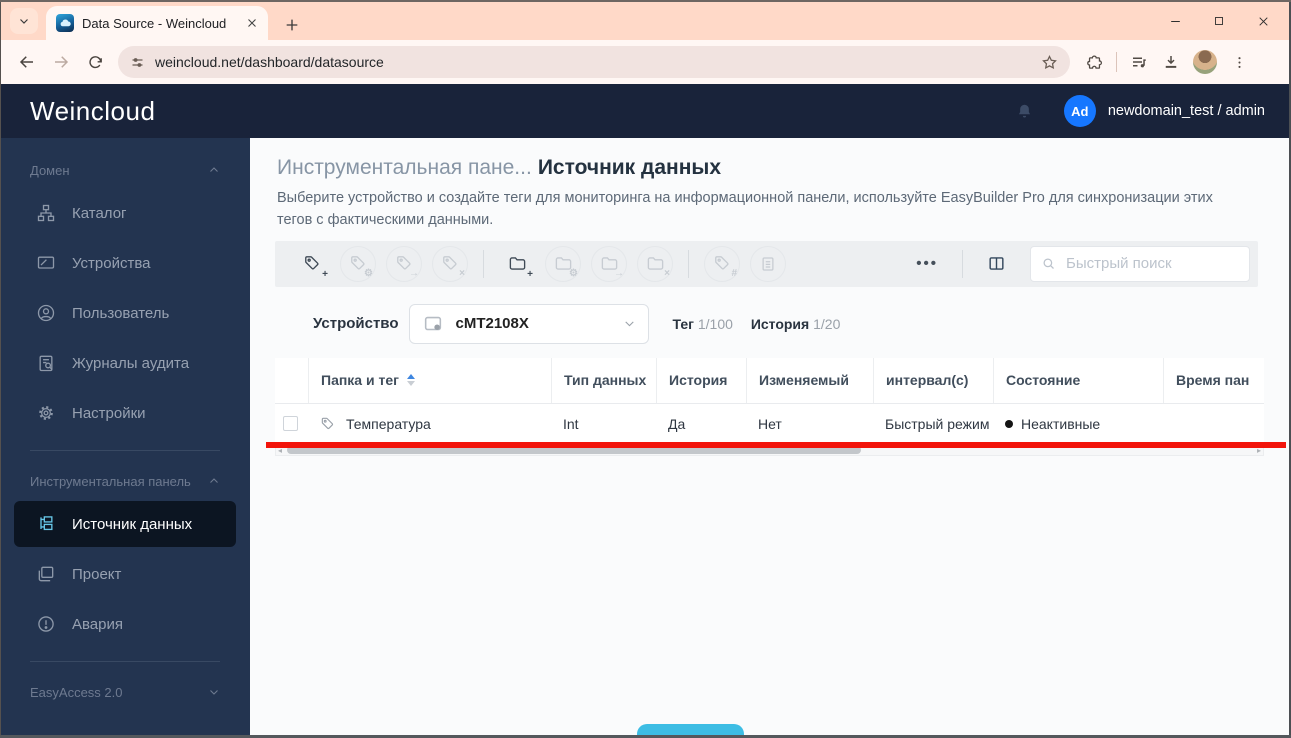 This screenshot has height=738, width=1291. Describe the element at coordinates (125, 481) in the screenshot. I see `sidebar-section-dashboard: Инструментальная панель` at that location.